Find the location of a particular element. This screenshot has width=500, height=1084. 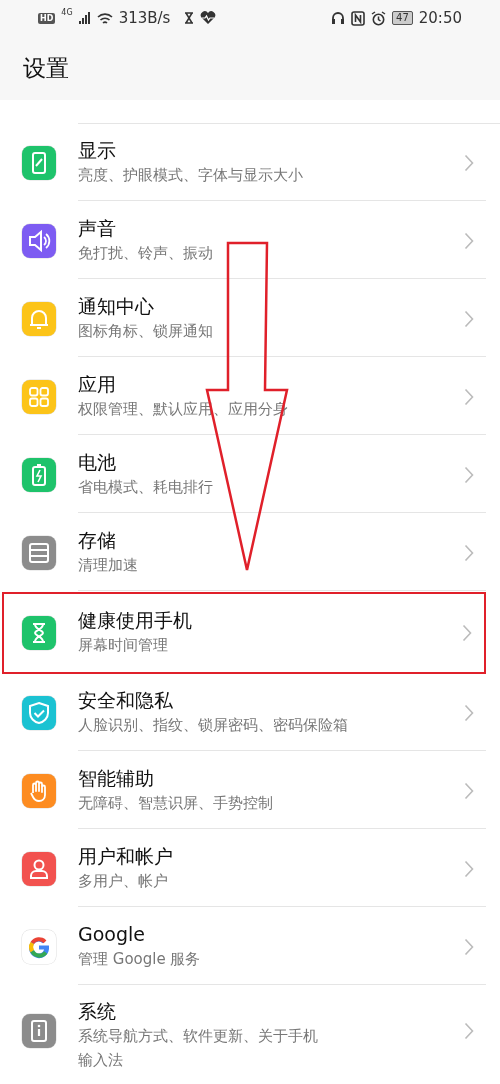

item-title: 智能辅助 is located at coordinates (116, 778).